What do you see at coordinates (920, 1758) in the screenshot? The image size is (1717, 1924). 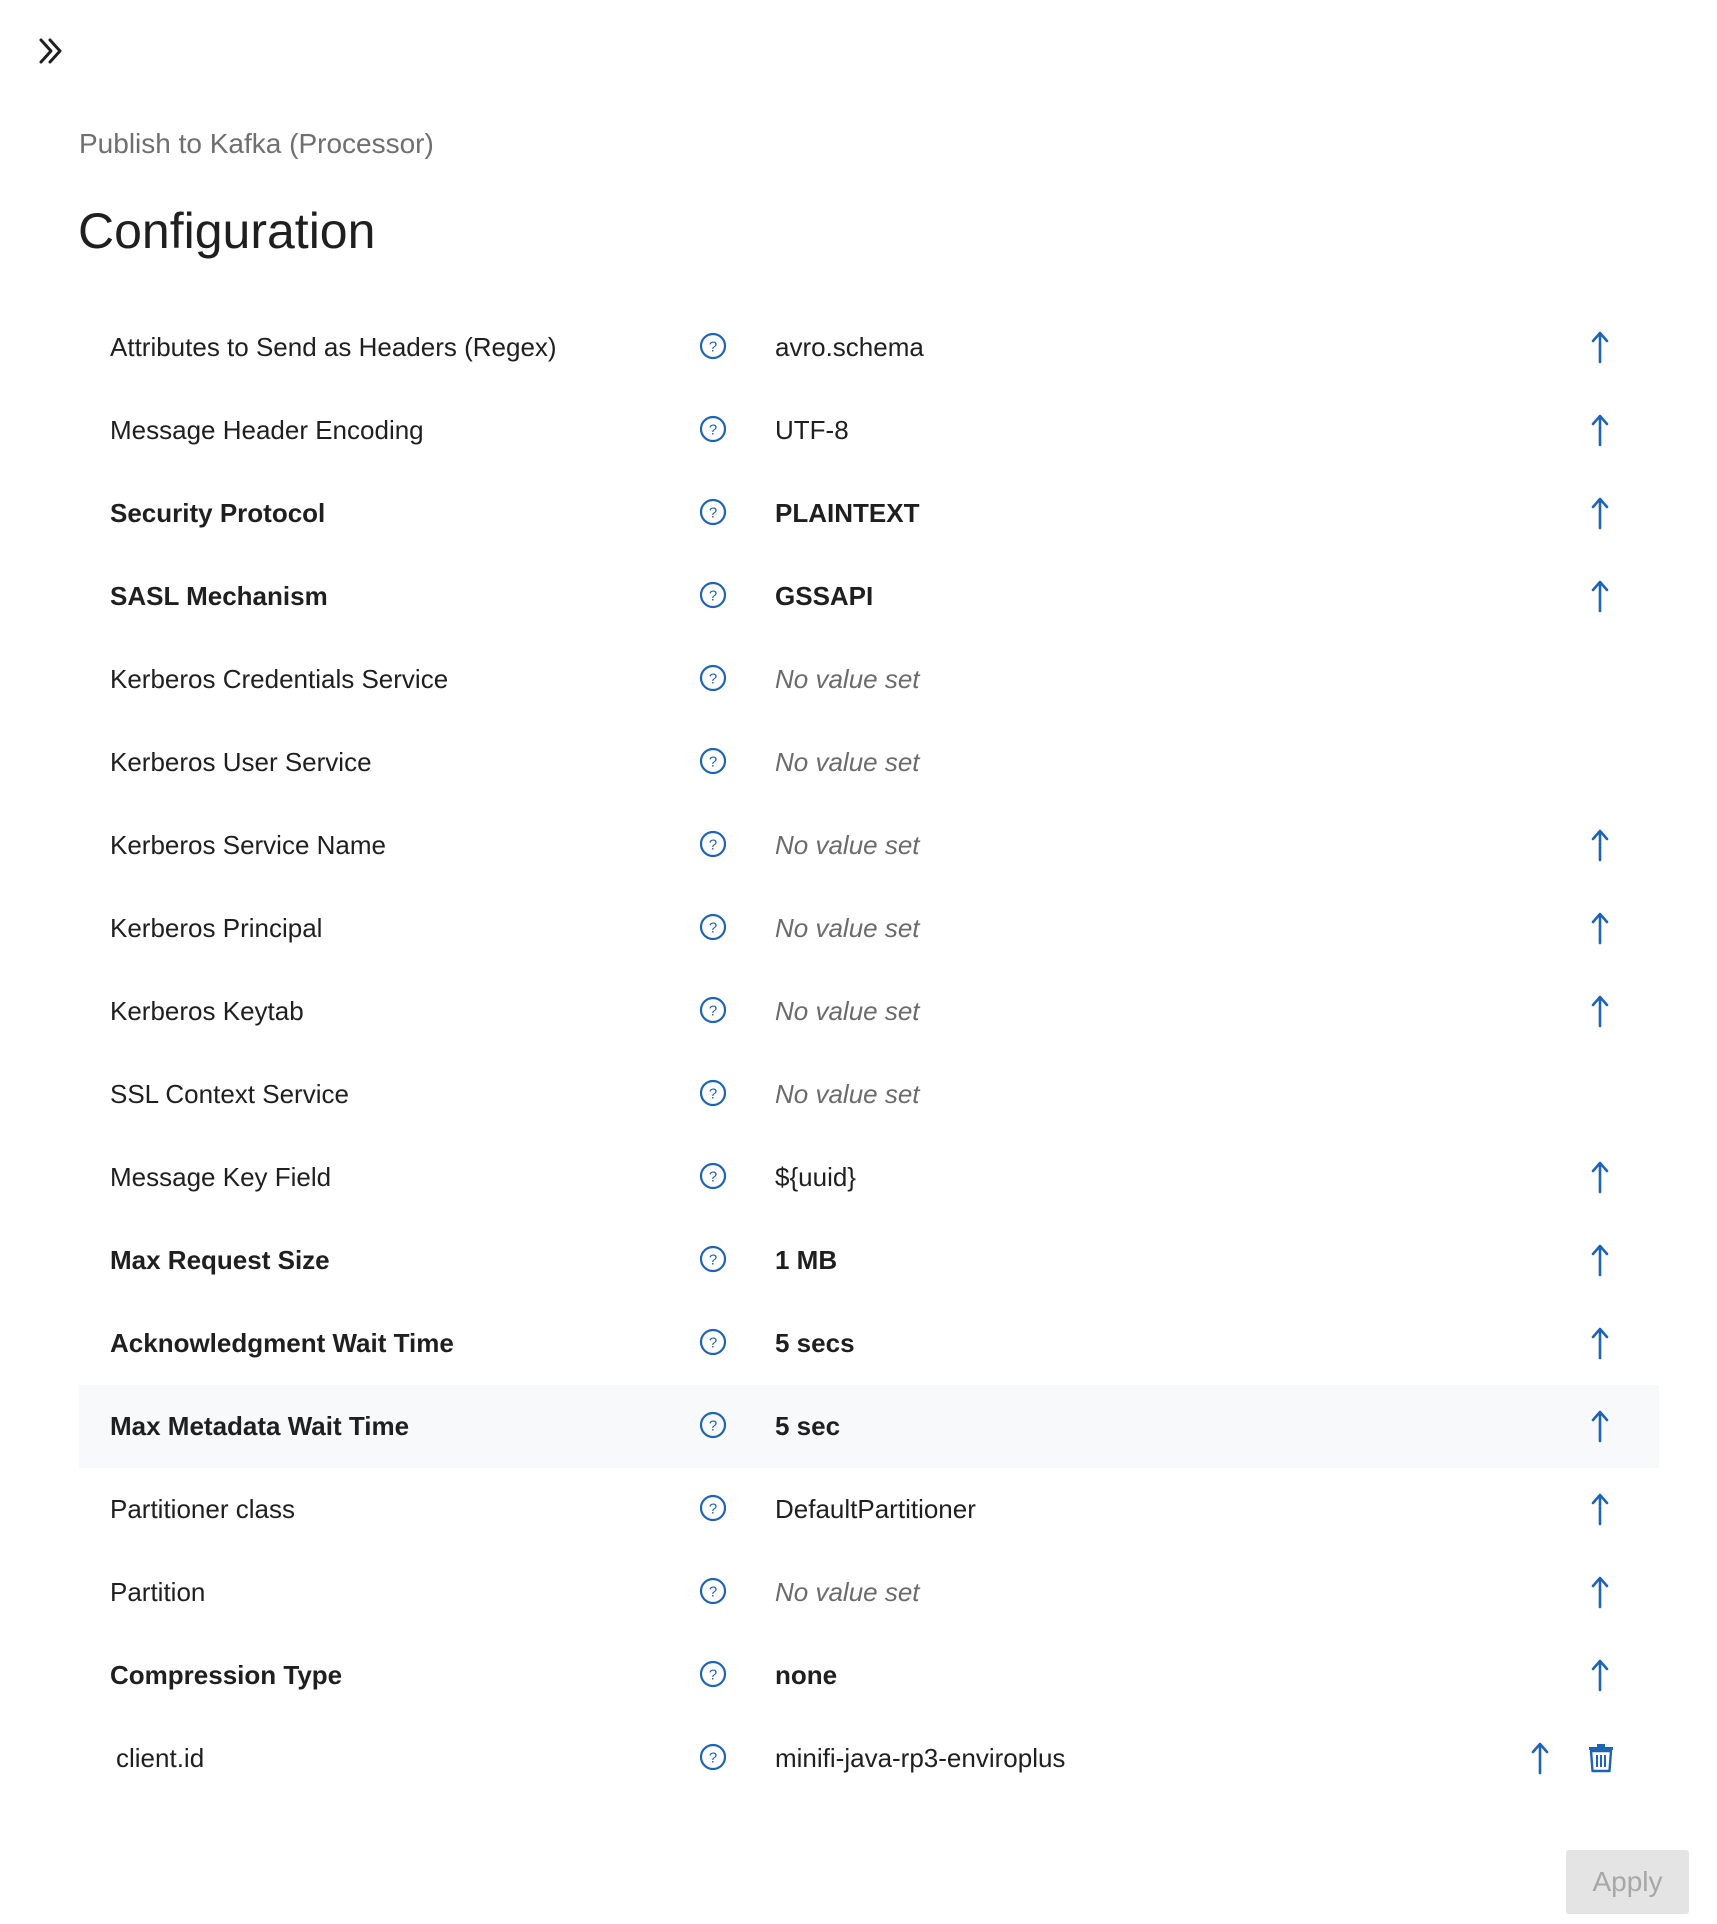 I see `property-value: minifi-java-rp3-enviroplus` at bounding box center [920, 1758].